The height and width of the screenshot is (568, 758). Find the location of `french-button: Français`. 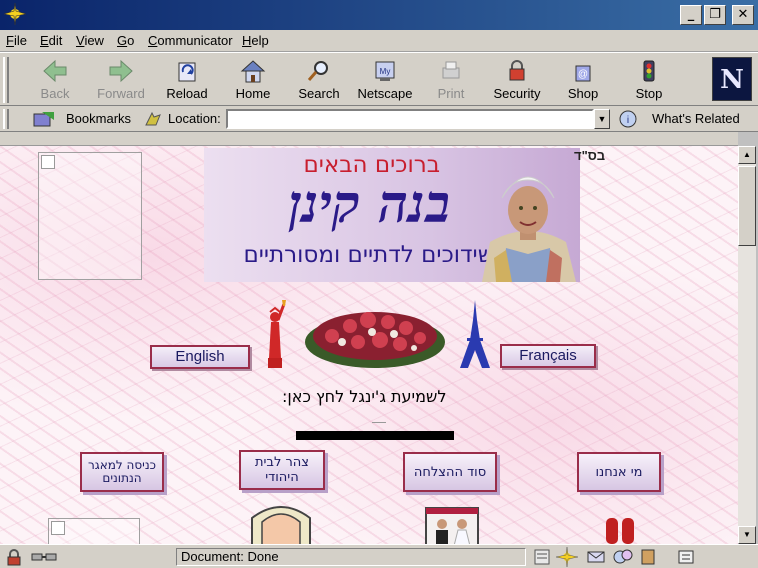

french-button: Français is located at coordinates (548, 356).